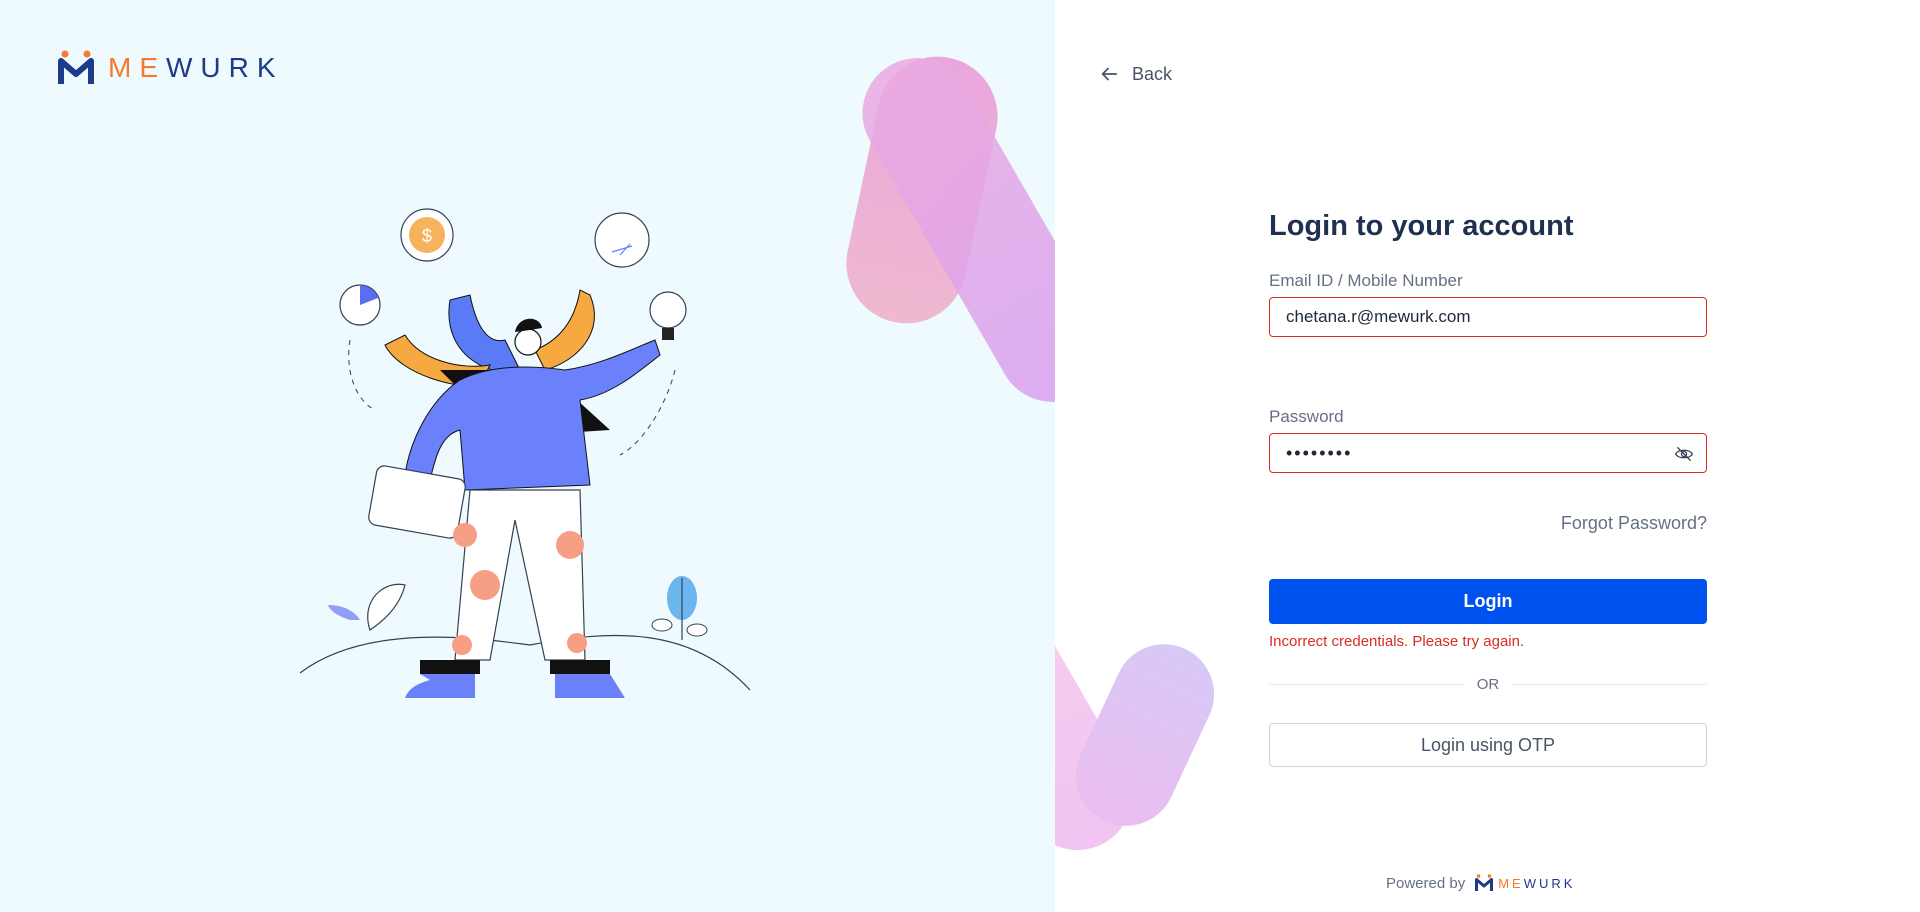 This screenshot has height=912, width=1920. What do you see at coordinates (137, 67) in the screenshot?
I see `logo-me-text: ME` at bounding box center [137, 67].